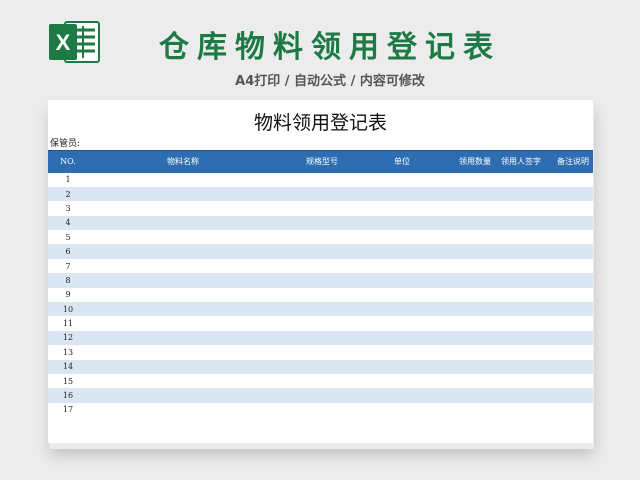 Image resolution: width=640 pixels, height=480 pixels. What do you see at coordinates (68, 366) in the screenshot?
I see `cell-no: 14` at bounding box center [68, 366].